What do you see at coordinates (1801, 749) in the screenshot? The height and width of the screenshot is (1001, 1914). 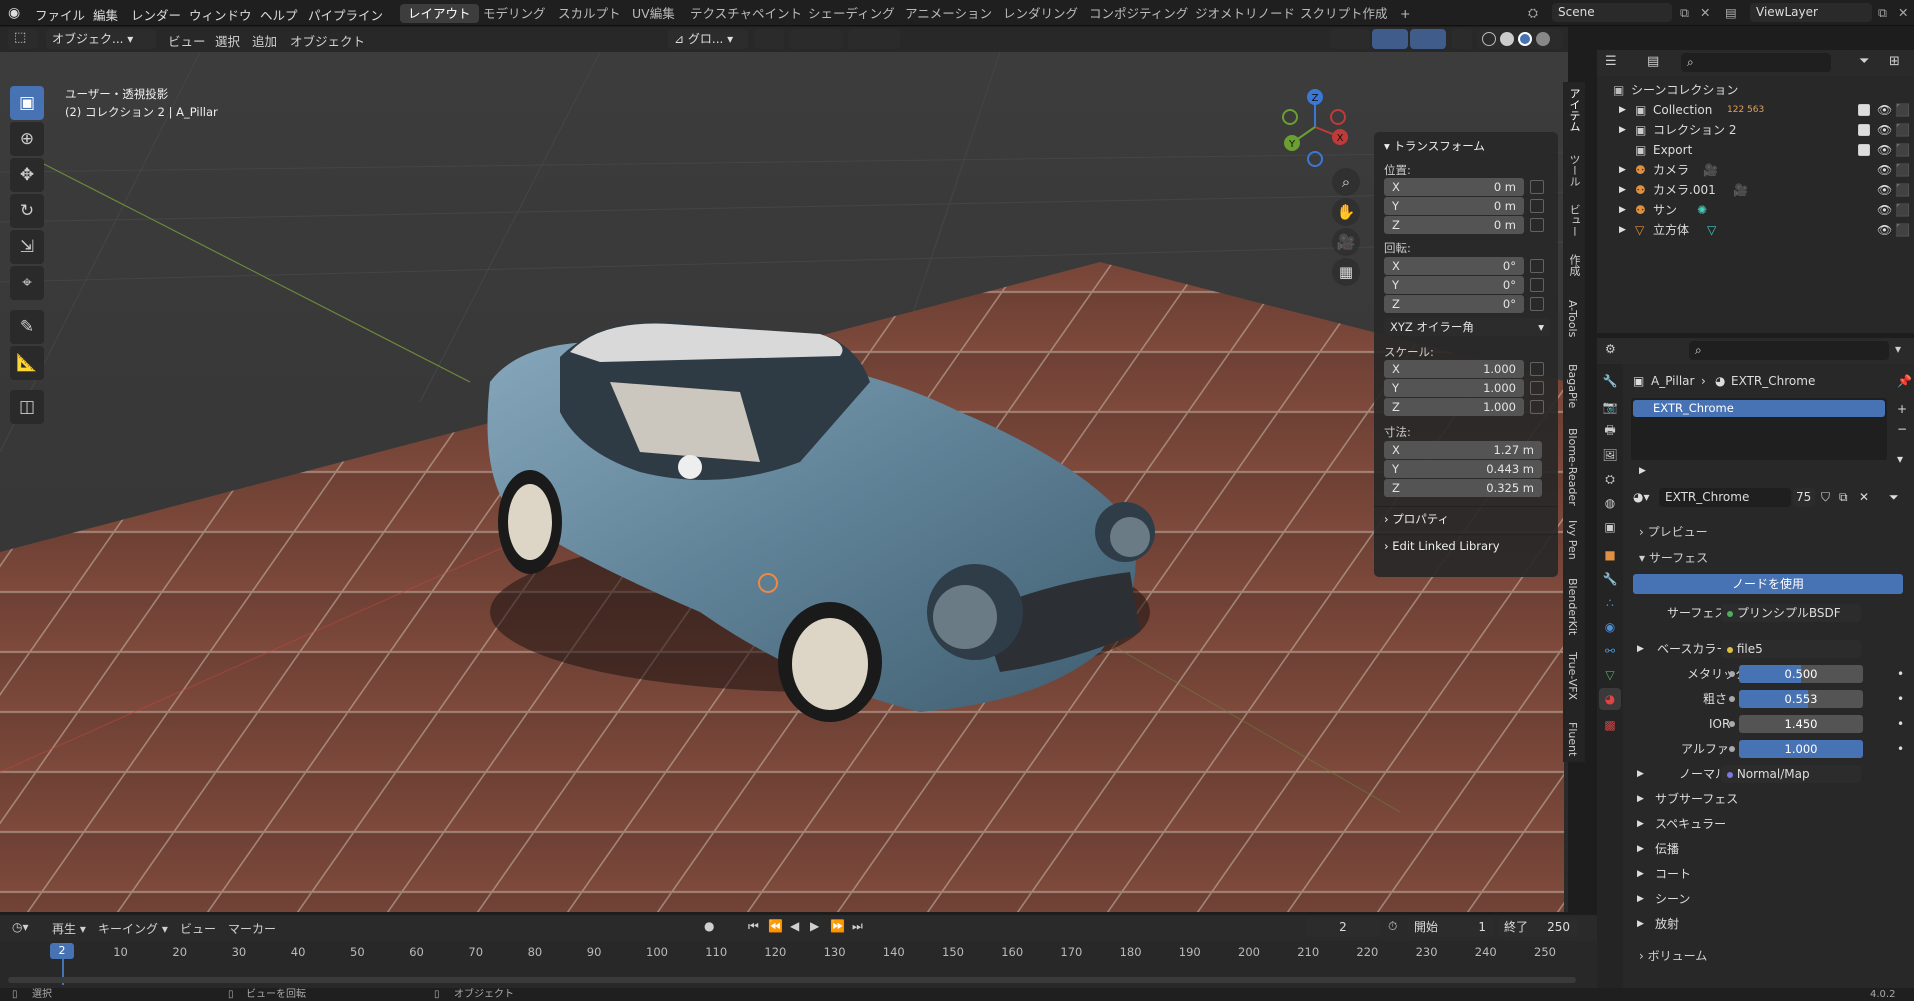 I see `alpha-slider: 1.000` at bounding box center [1801, 749].